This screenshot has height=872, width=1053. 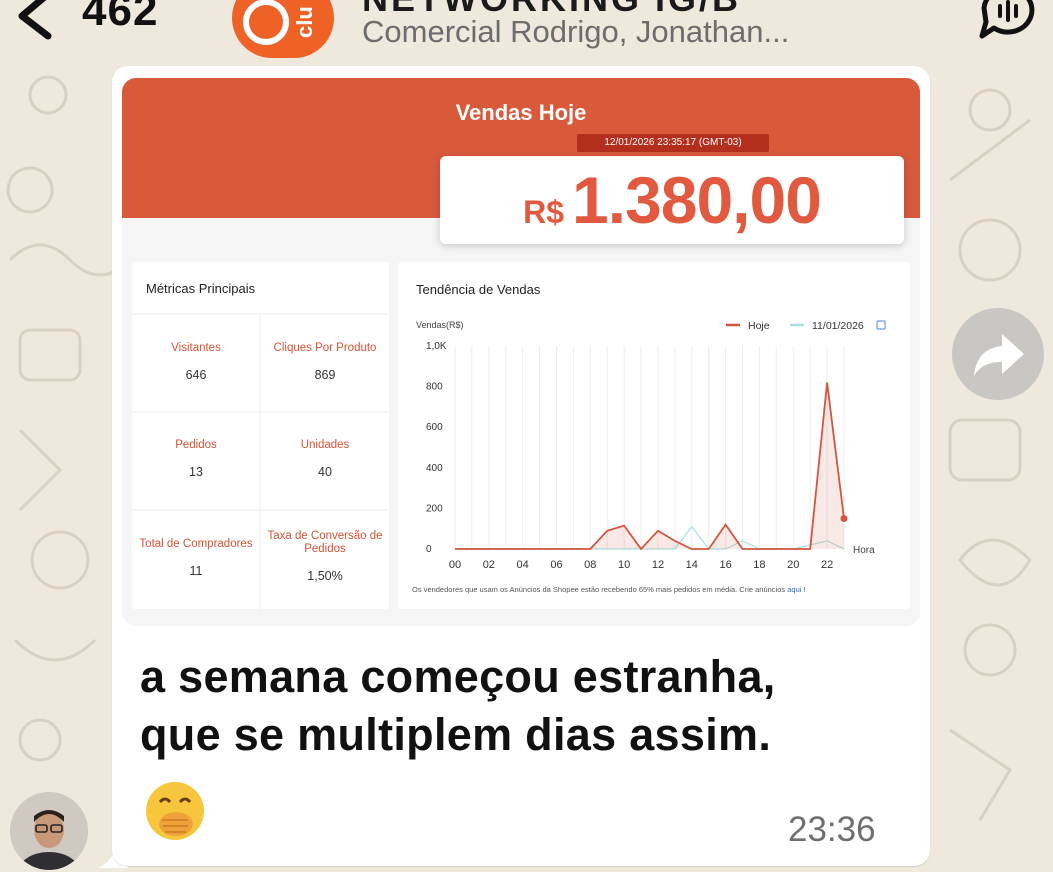 I want to click on metric-compradores: Total de Compradores 11, so click(x=196, y=582).